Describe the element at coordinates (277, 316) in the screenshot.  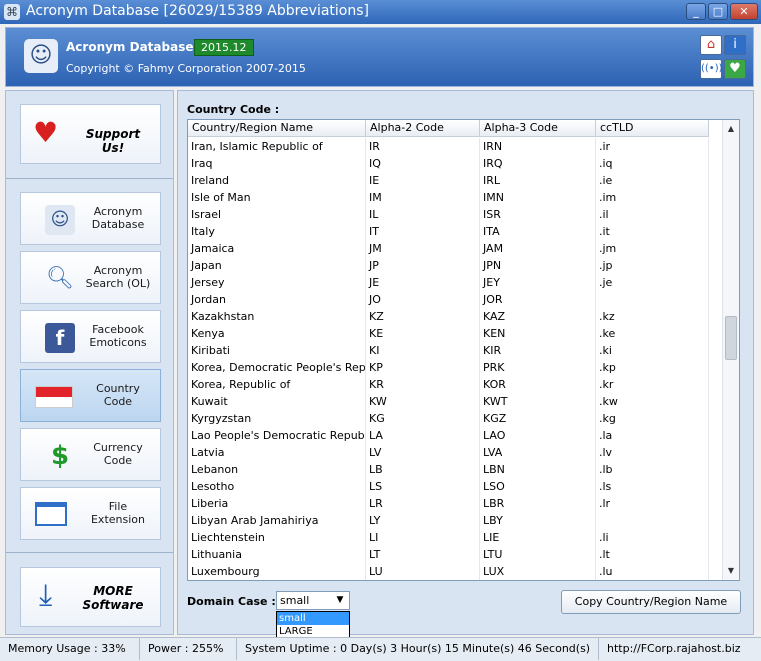
I see `table-cell: Kazakhstan` at that location.